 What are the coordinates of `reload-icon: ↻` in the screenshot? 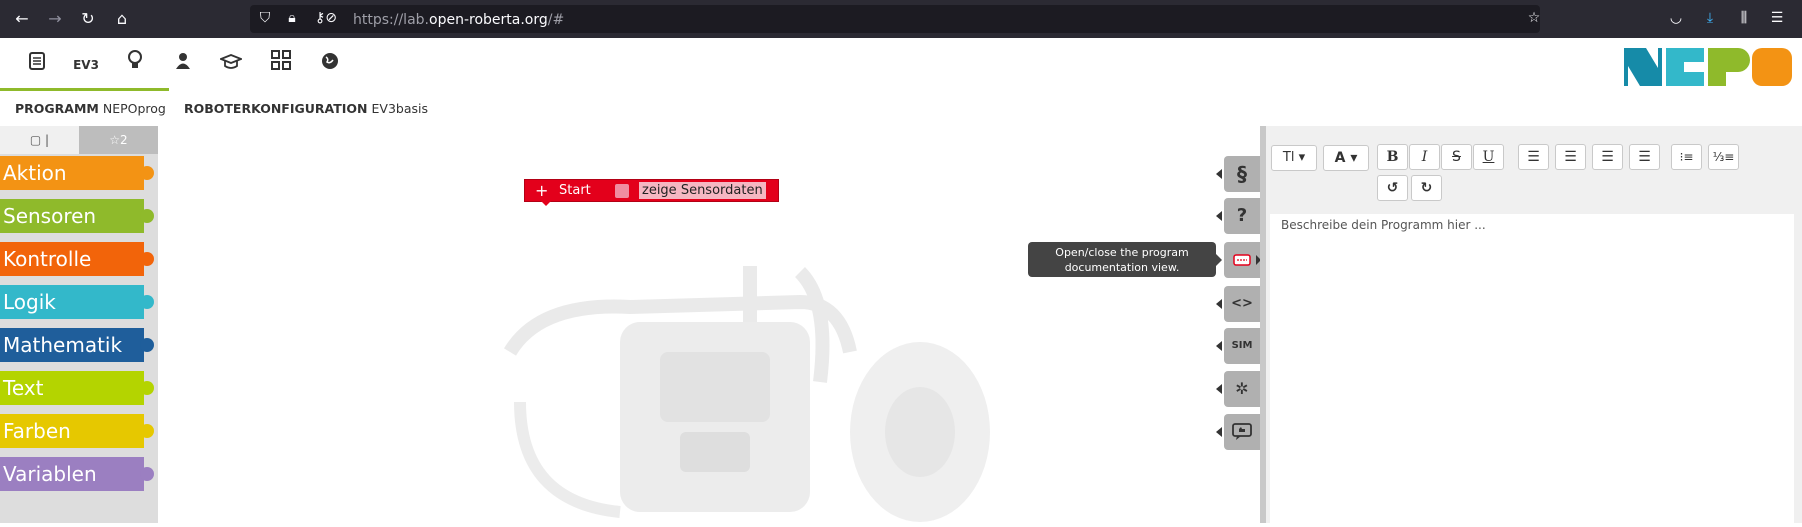 It's located at (88, 19).